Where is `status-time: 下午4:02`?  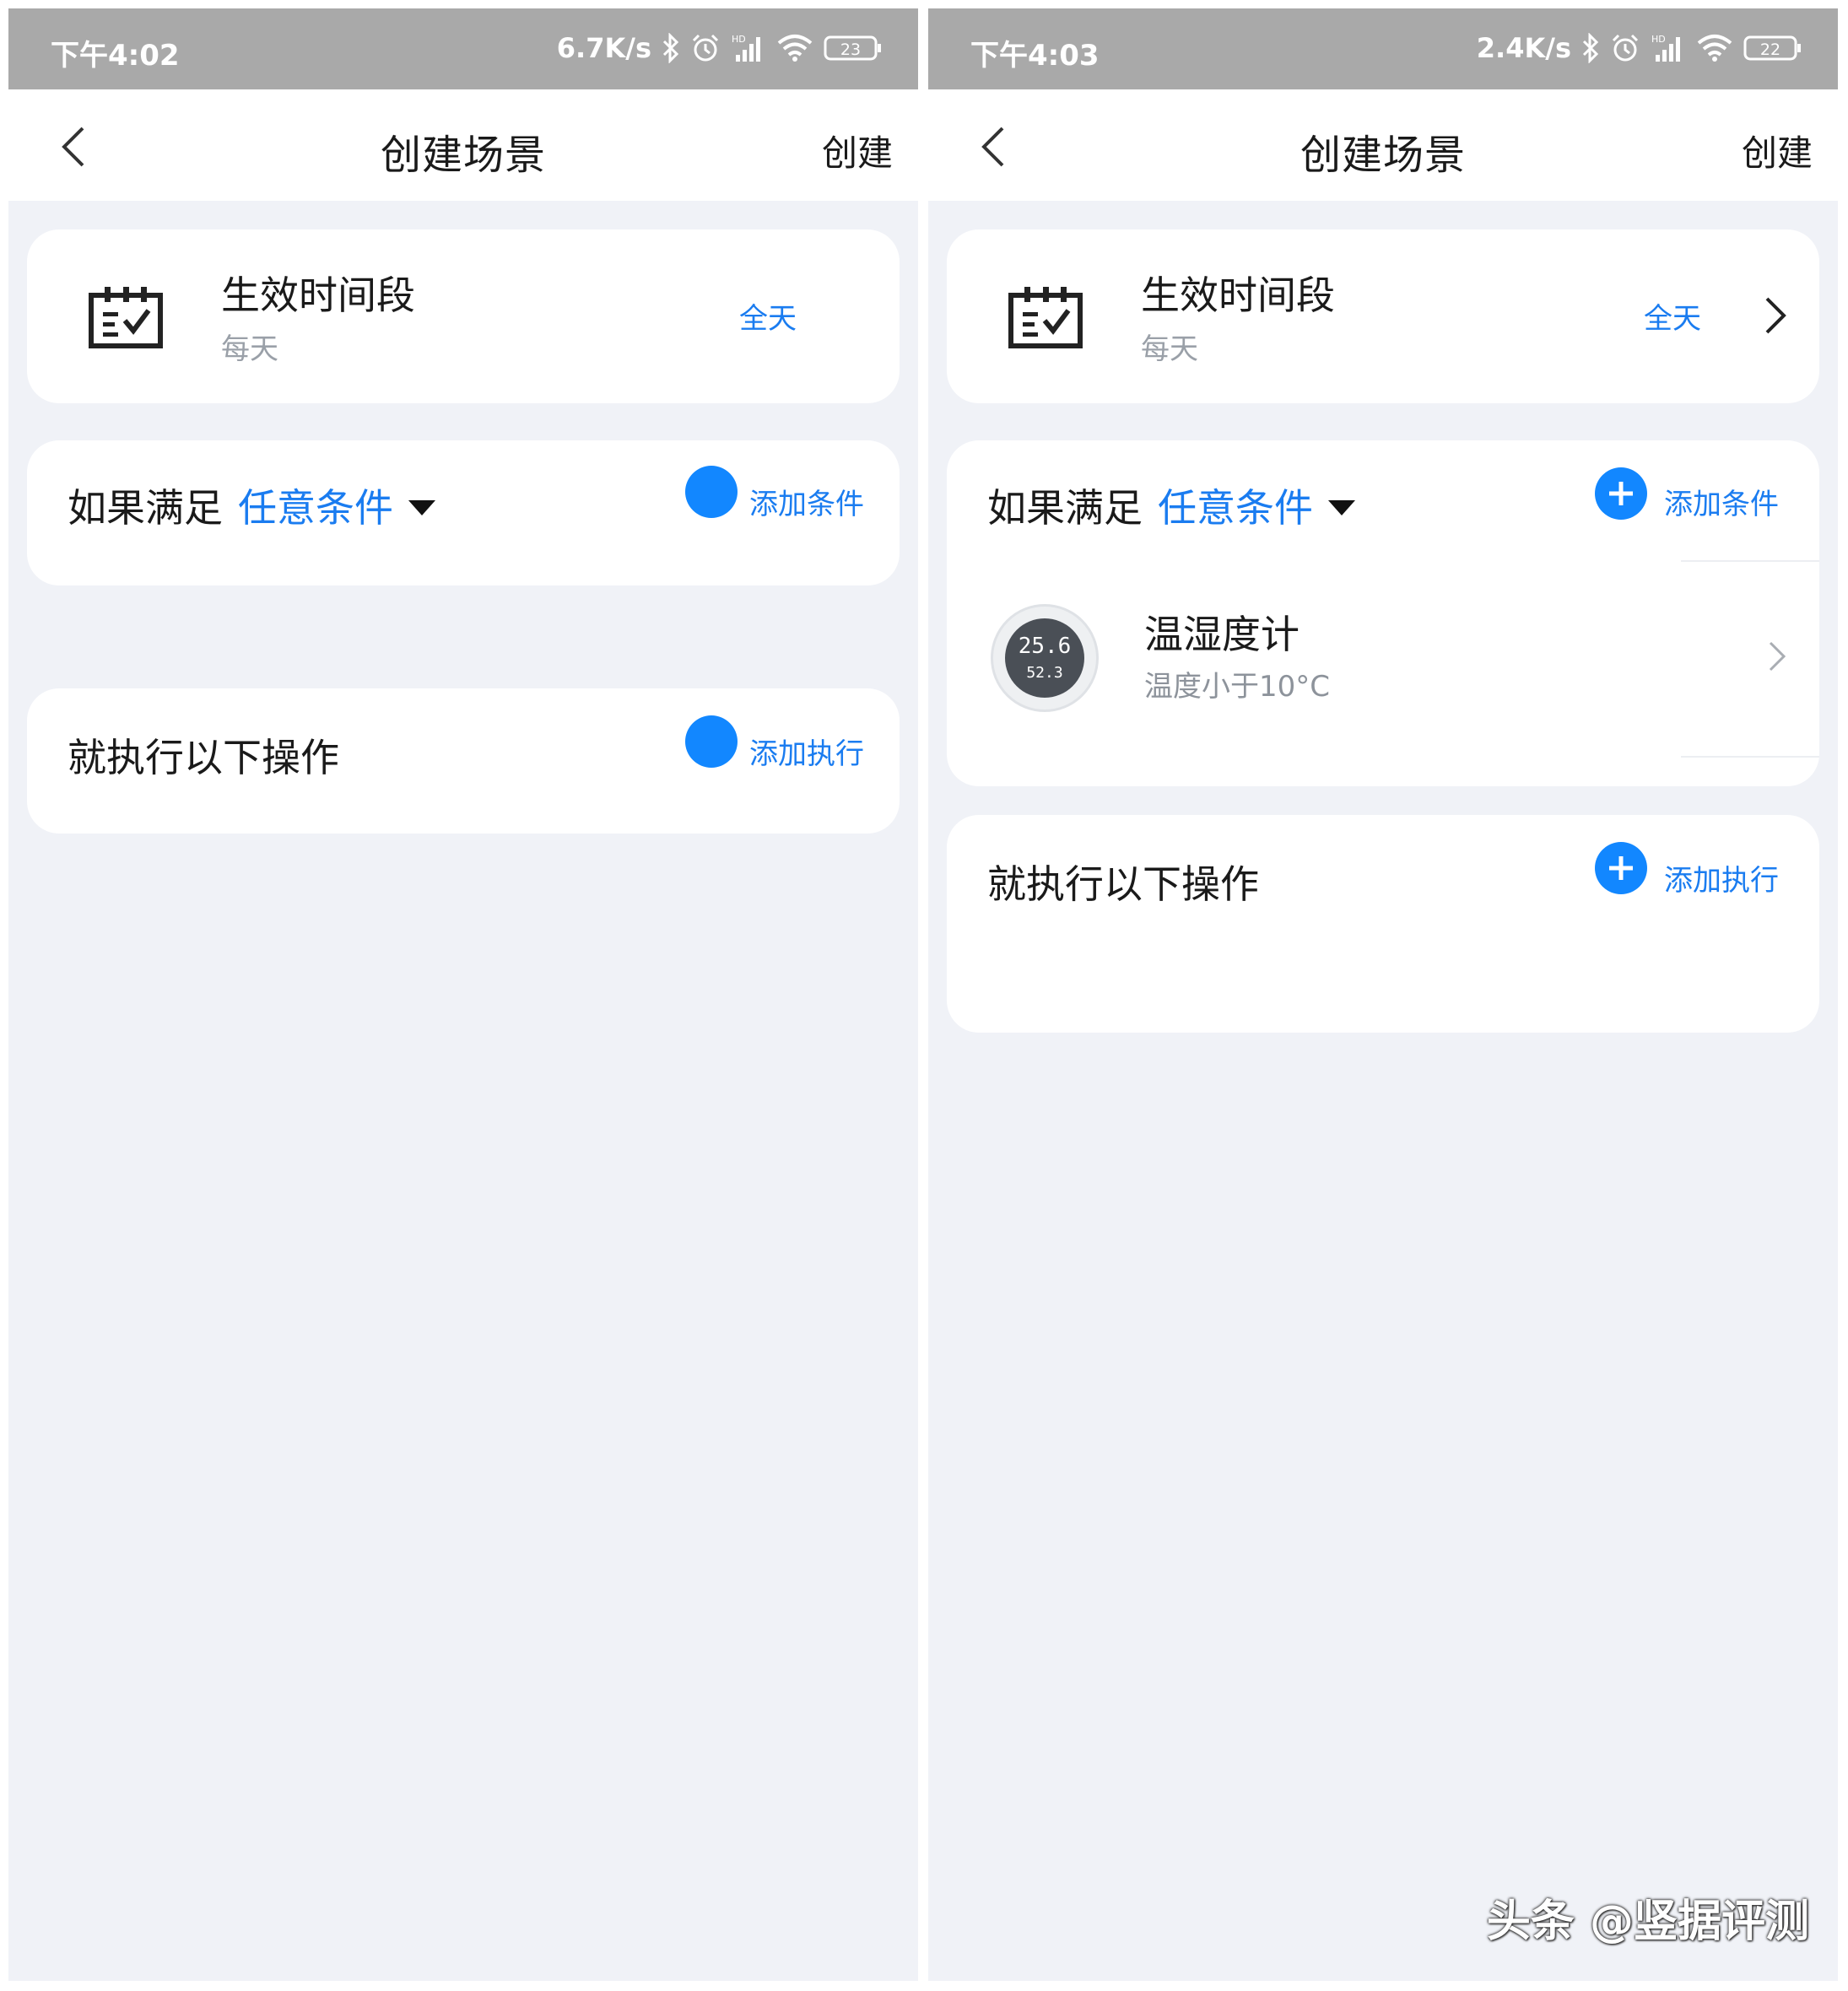
status-time: 下午4:02 is located at coordinates (115, 56).